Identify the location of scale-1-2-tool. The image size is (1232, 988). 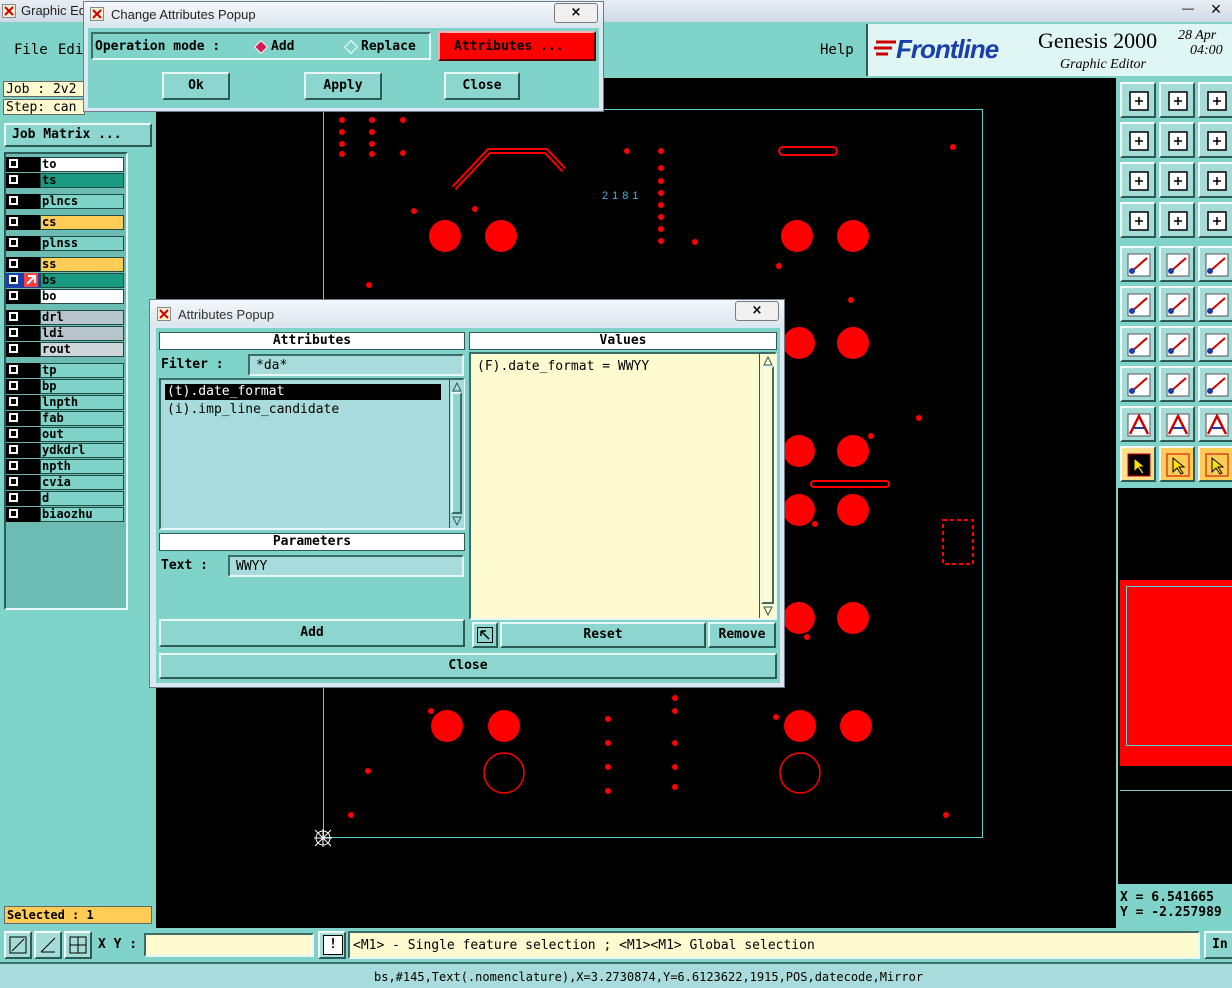
(1215, 180).